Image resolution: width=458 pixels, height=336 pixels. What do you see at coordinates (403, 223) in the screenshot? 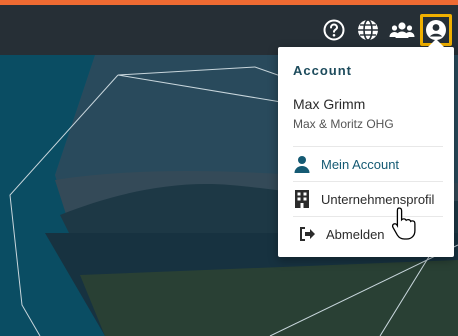
I see `hand-pointer-cursor-icon` at bounding box center [403, 223].